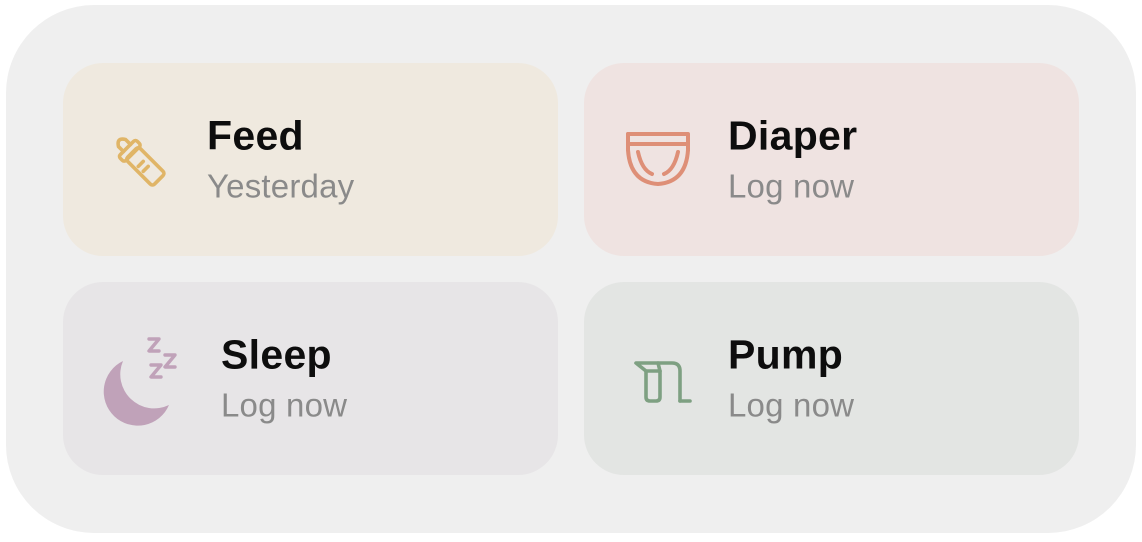 The width and height of the screenshot is (1142, 542). What do you see at coordinates (145, 379) in the screenshot?
I see `moon-zzz-icon` at bounding box center [145, 379].